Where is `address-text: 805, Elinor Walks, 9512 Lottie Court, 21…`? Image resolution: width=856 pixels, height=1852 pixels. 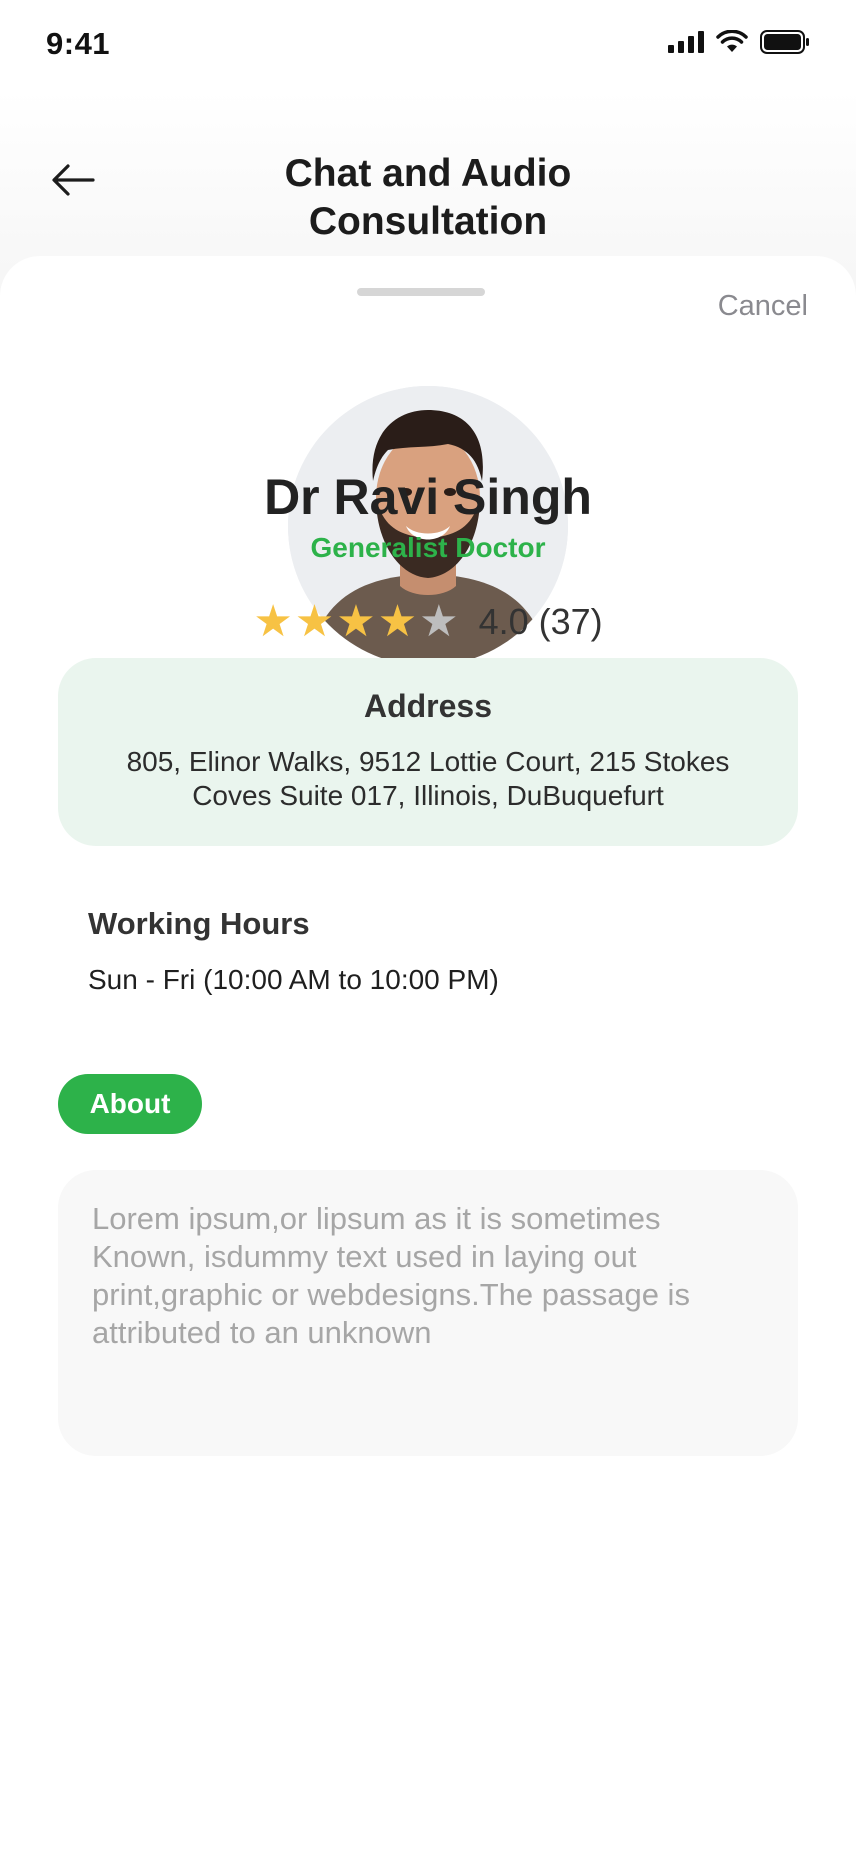
address-text: 805, Elinor Walks, 9512 Lottie Court, 21… is located at coordinates (428, 779).